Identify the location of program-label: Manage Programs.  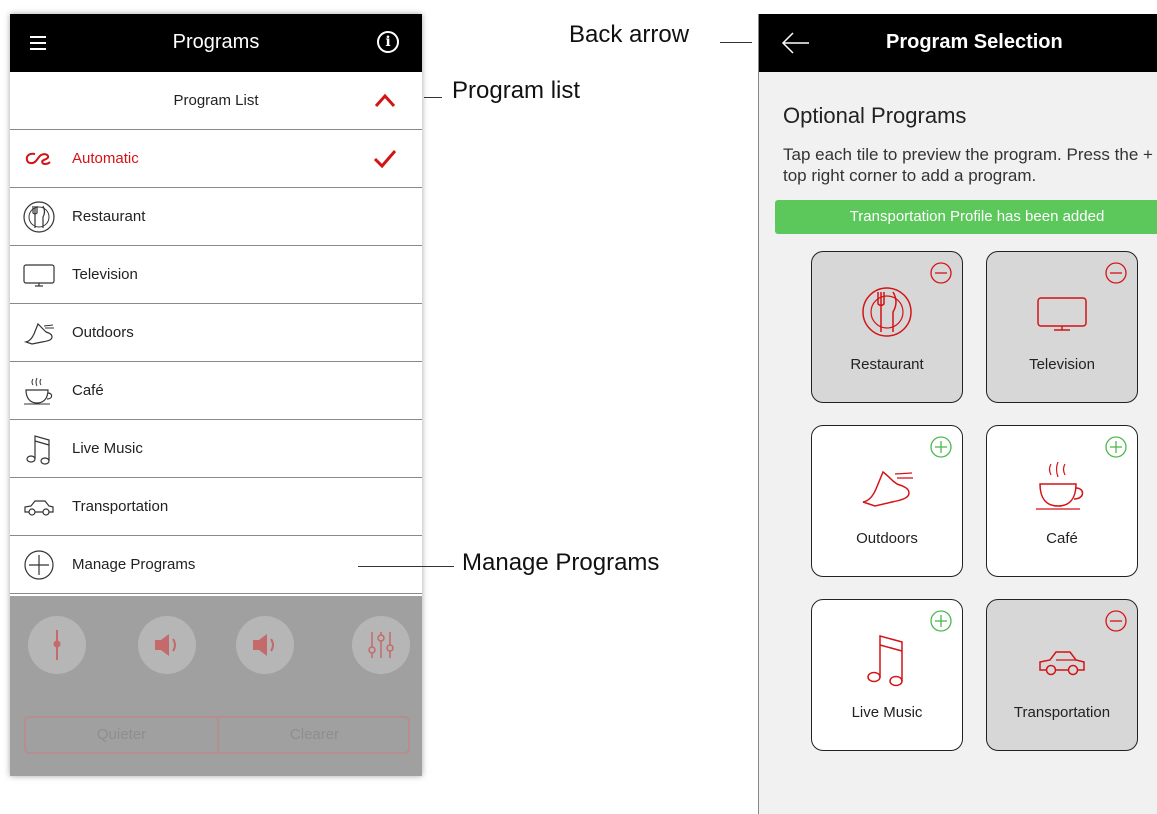
(134, 564).